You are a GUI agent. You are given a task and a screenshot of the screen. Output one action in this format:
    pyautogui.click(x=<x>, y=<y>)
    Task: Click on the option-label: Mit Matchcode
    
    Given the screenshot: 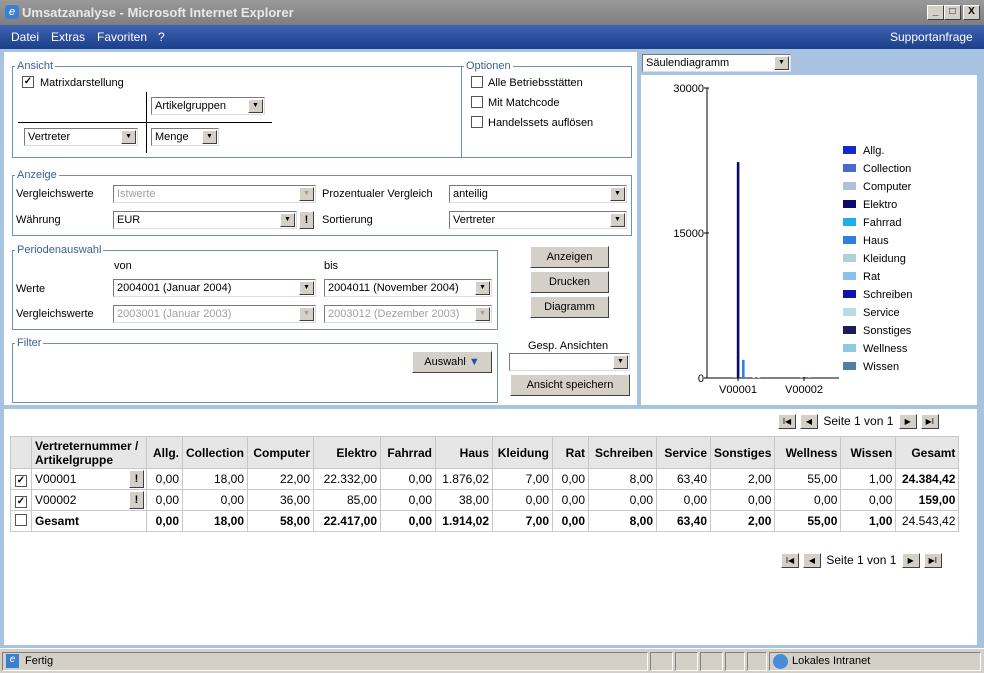 What is the action you would take?
    pyautogui.click(x=524, y=103)
    